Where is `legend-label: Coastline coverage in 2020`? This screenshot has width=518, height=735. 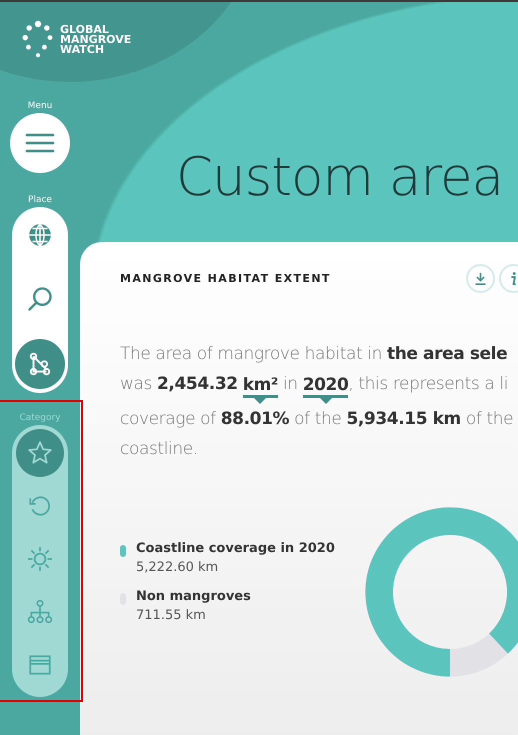 legend-label: Coastline coverage in 2020 is located at coordinates (235, 548).